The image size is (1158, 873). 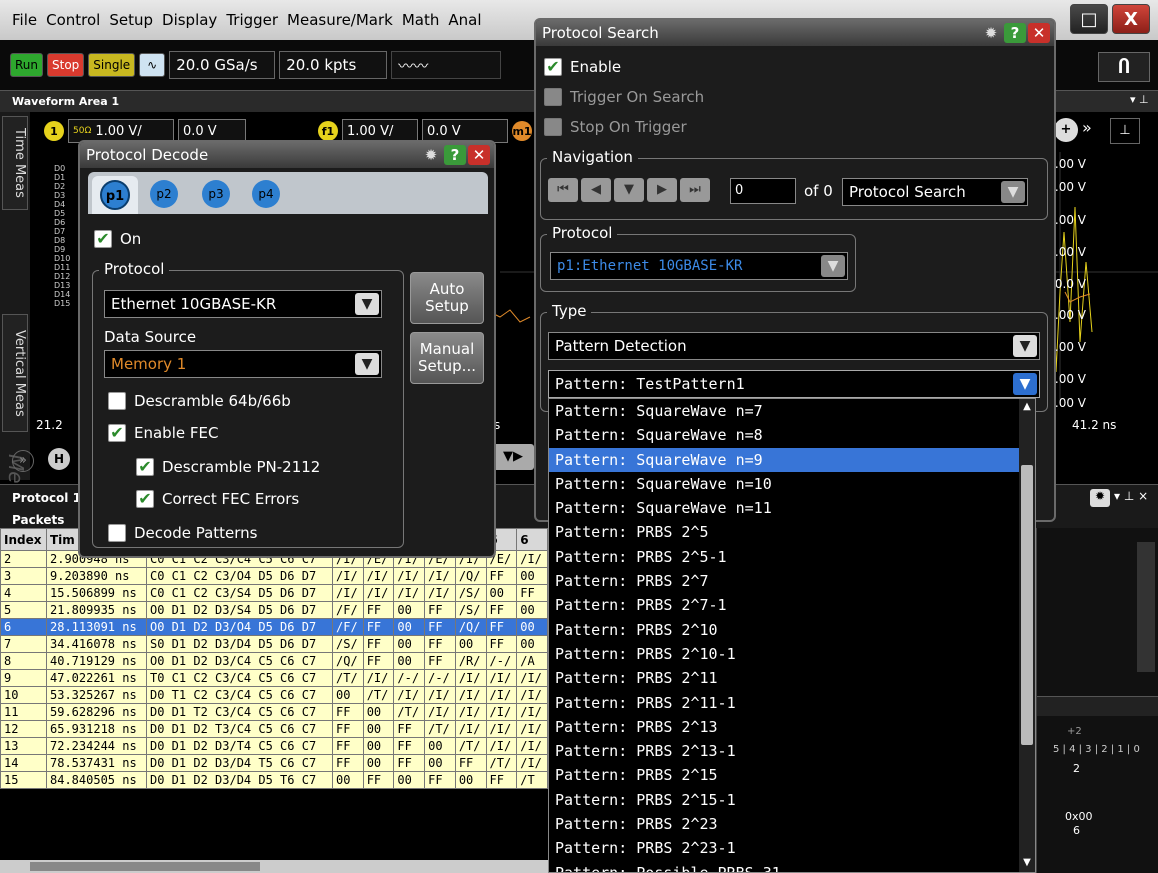 I want to click on pattern-option: Pattern: PRBS 2^10-1, so click(x=784, y=654).